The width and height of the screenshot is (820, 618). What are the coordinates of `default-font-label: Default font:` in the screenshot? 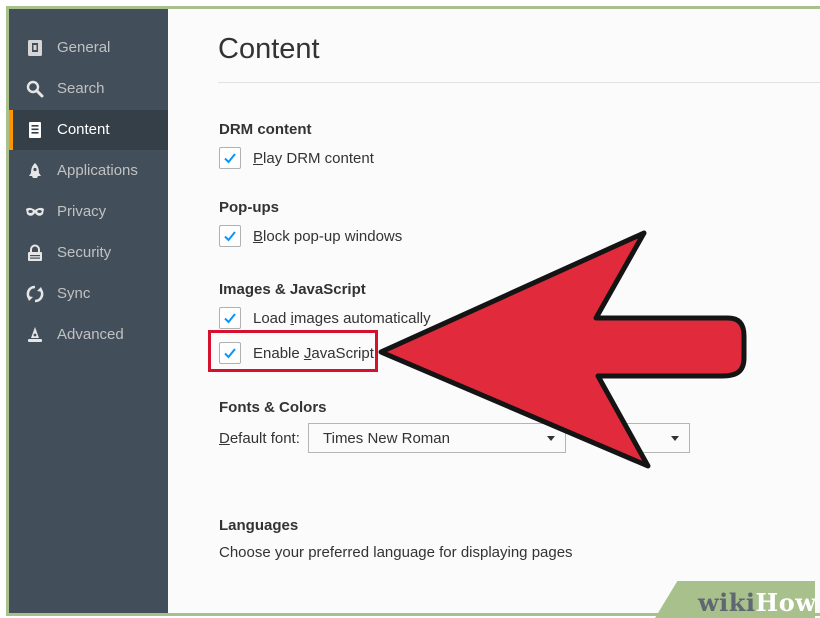 It's located at (259, 438).